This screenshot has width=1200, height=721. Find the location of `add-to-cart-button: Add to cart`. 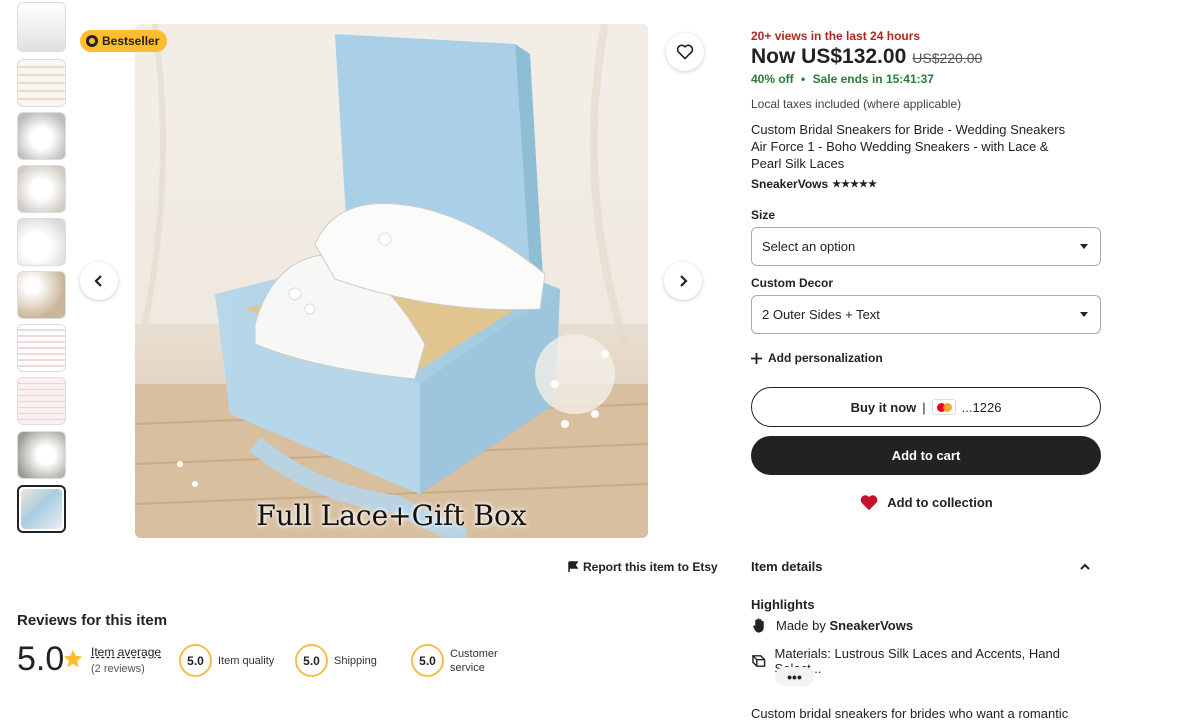

add-to-cart-button: Add to cart is located at coordinates (926, 455).